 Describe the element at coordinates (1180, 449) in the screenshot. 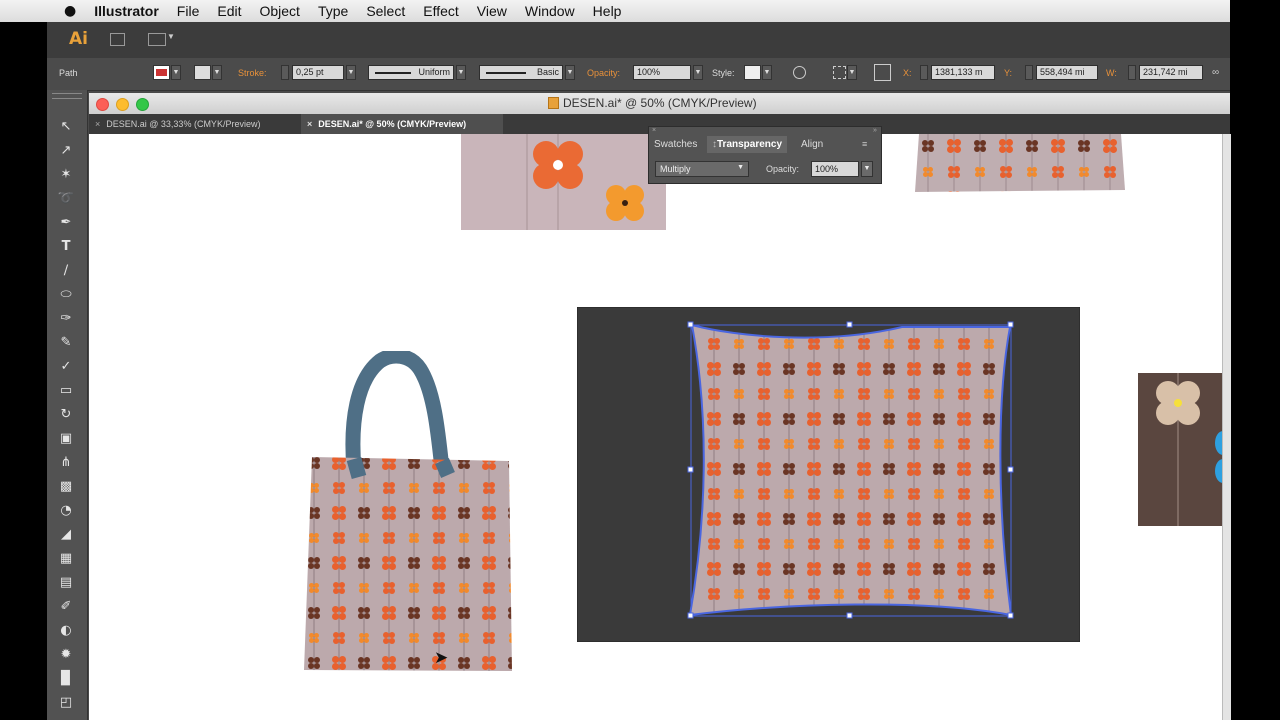

I see `pattern-tile-brown` at that location.